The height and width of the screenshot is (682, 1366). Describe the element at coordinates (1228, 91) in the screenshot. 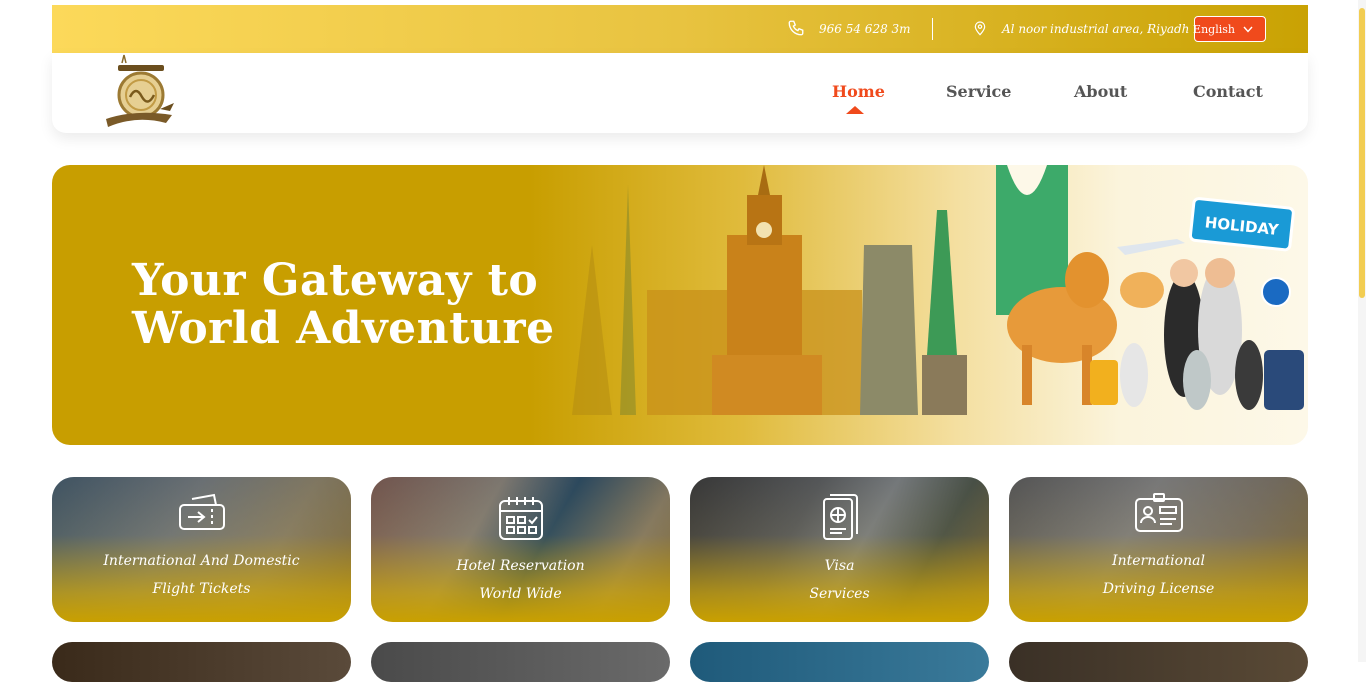

I see `nav-contact: Contact` at that location.